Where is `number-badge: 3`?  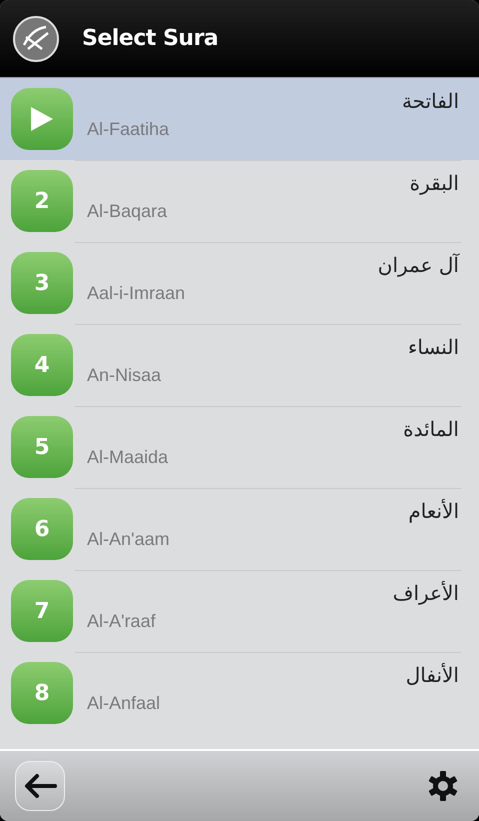
number-badge: 3 is located at coordinates (42, 283).